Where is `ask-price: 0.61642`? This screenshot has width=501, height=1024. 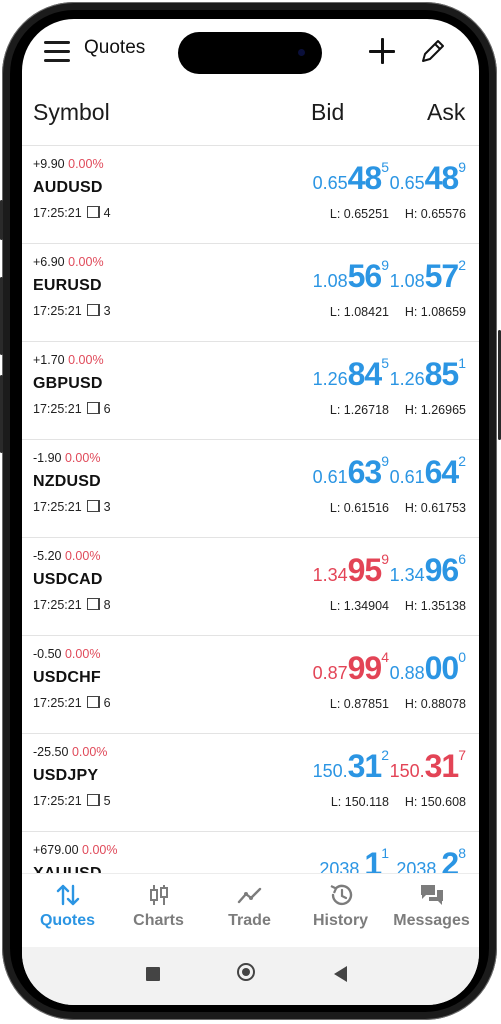 ask-price: 0.61642 is located at coordinates (428, 473).